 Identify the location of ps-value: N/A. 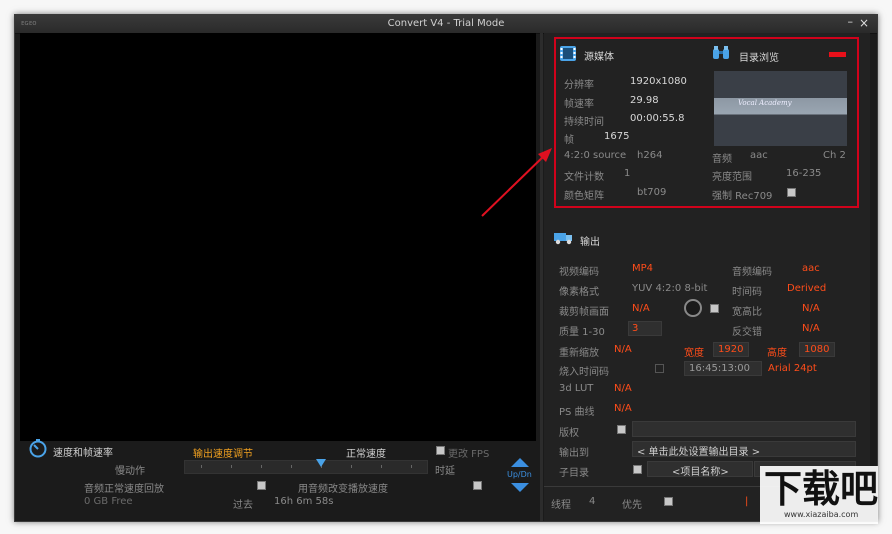
(623, 408).